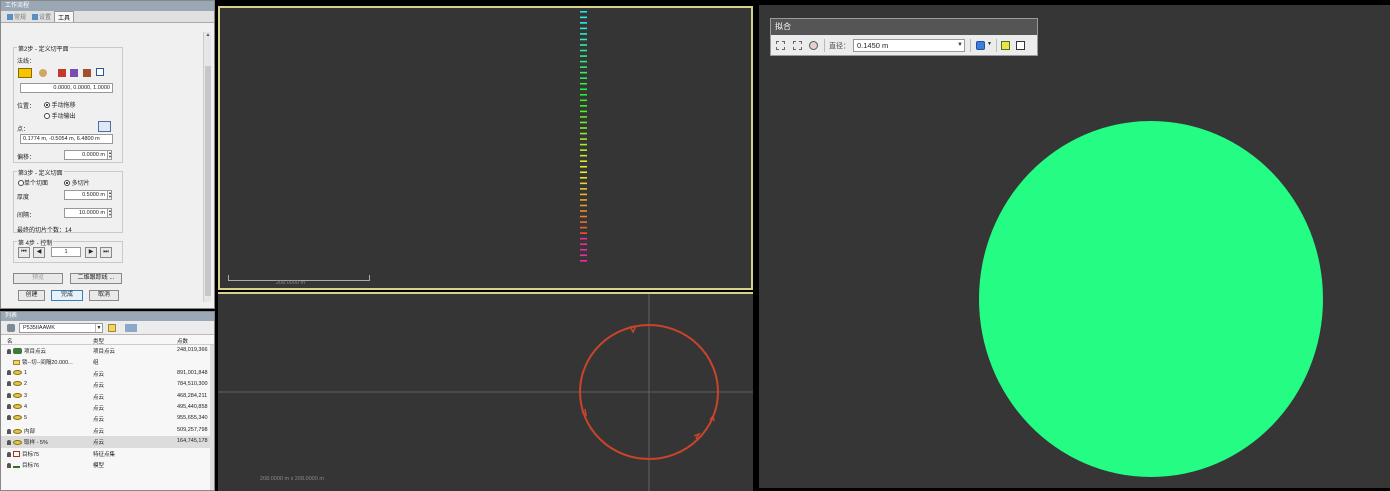 The image size is (1390, 491). Describe the element at coordinates (107, 442) in the screenshot. I see `list-item-selected: 取样 - 5% 点云 164,745,178` at that location.